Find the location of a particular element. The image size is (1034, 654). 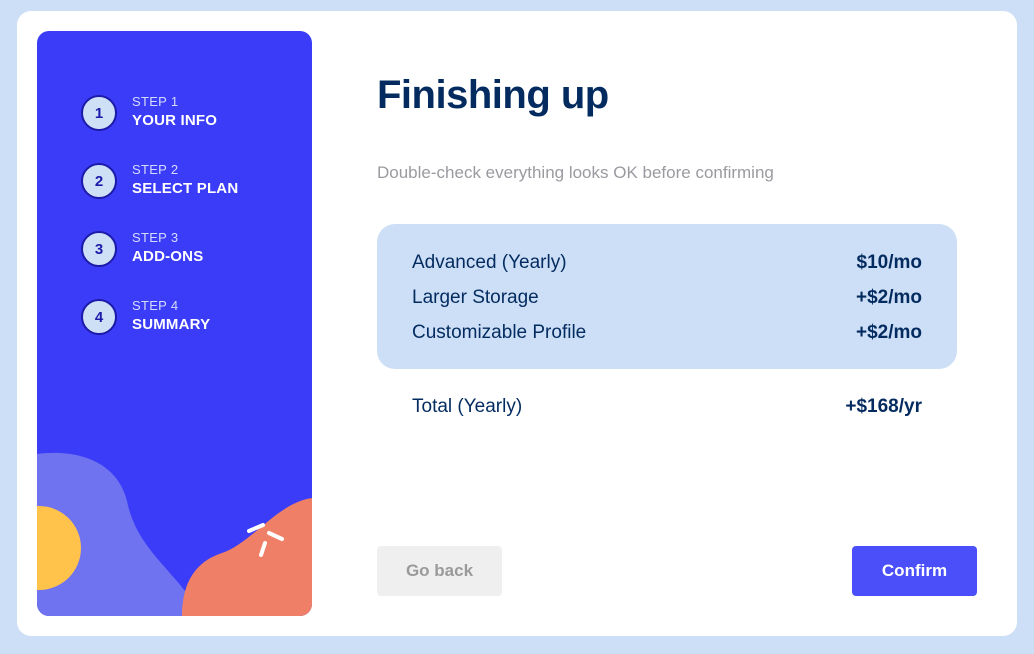

plan-price: $10/mo is located at coordinates (889, 262).